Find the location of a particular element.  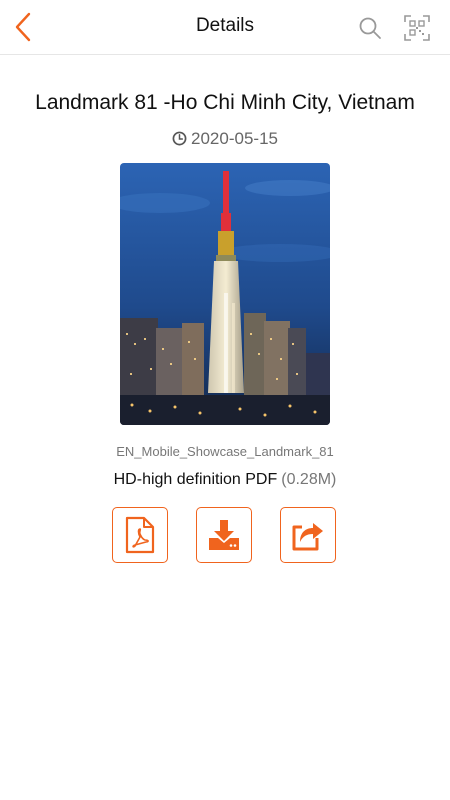

share-button is located at coordinates (308, 535).